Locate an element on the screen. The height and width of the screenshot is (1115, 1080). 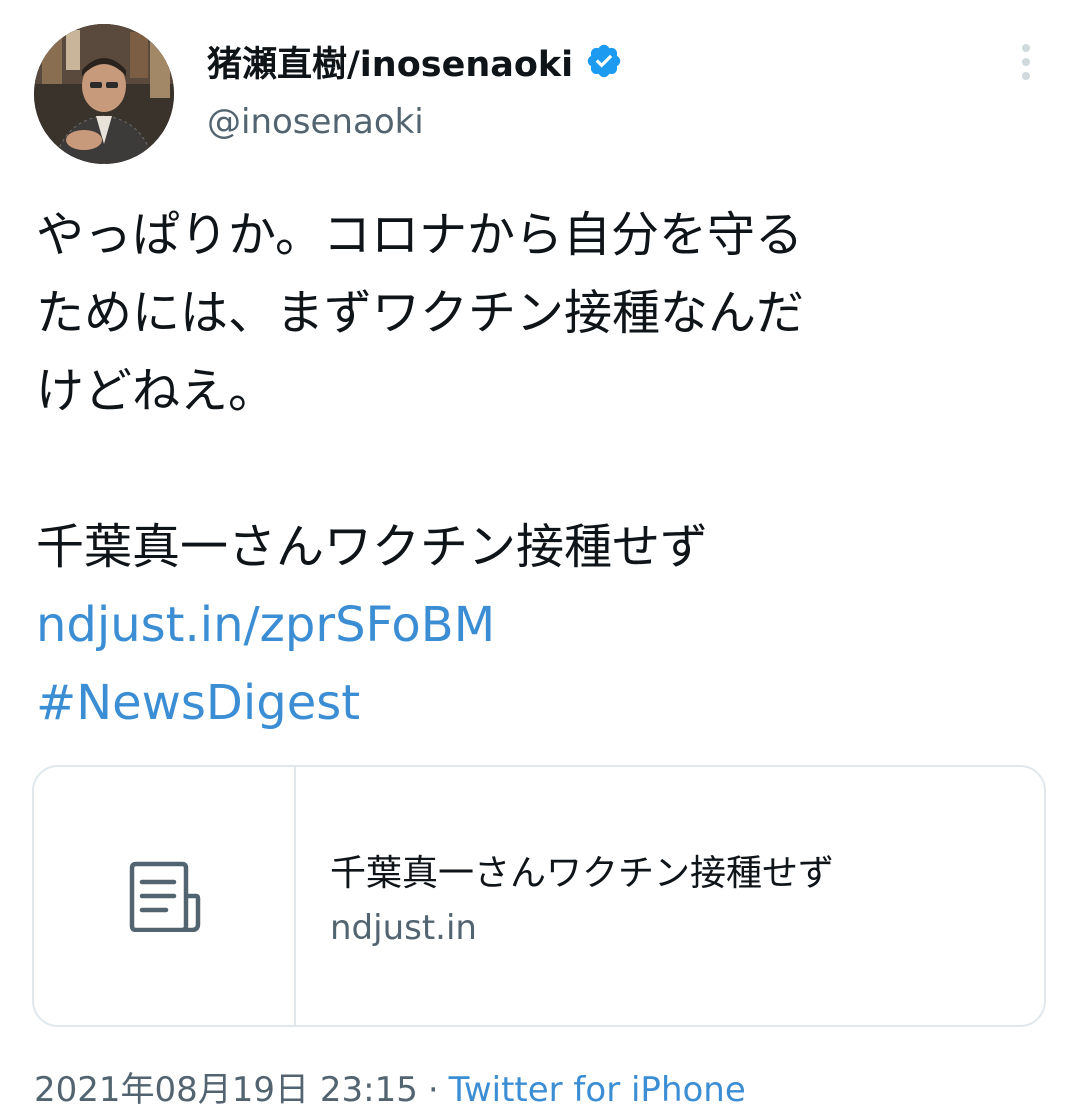
avatar-photo is located at coordinates (104, 94).